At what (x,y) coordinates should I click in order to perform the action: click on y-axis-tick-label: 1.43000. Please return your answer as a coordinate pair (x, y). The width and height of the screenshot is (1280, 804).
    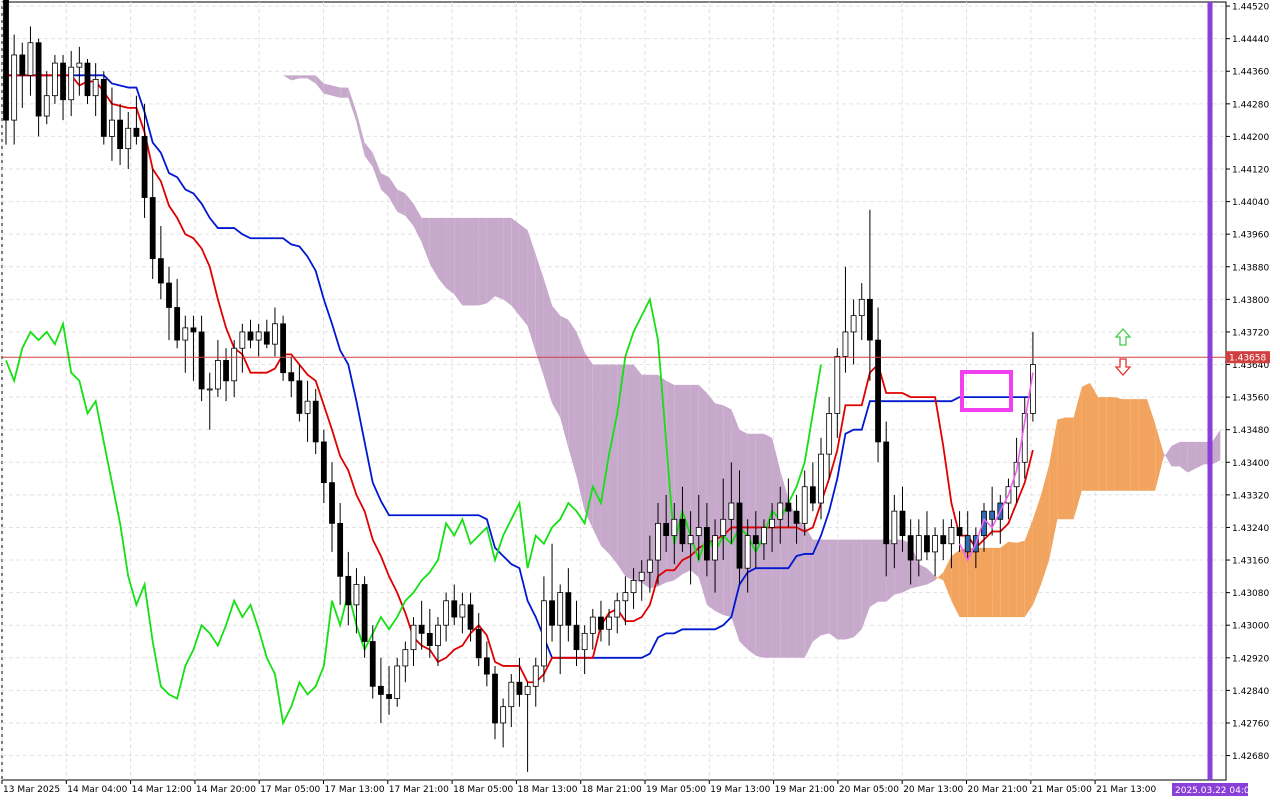
    Looking at the image, I should click on (1250, 627).